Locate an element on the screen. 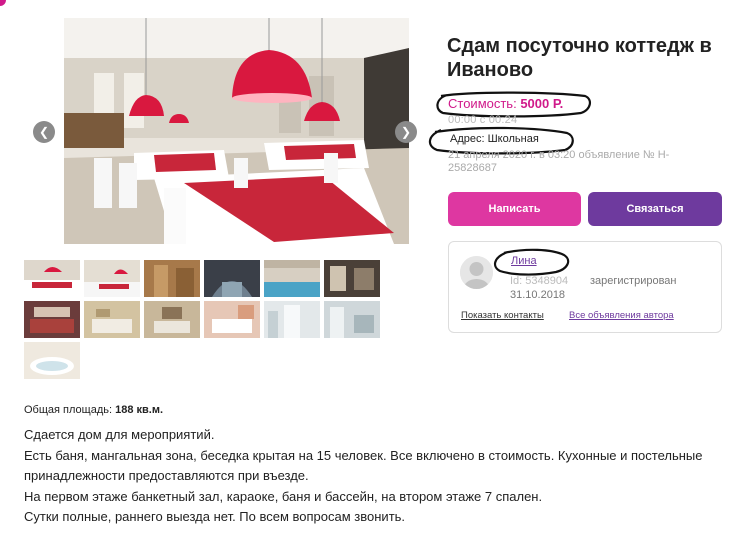 This screenshot has height=553, width=749. all-ads-link: Все объявления автора is located at coordinates (621, 315).